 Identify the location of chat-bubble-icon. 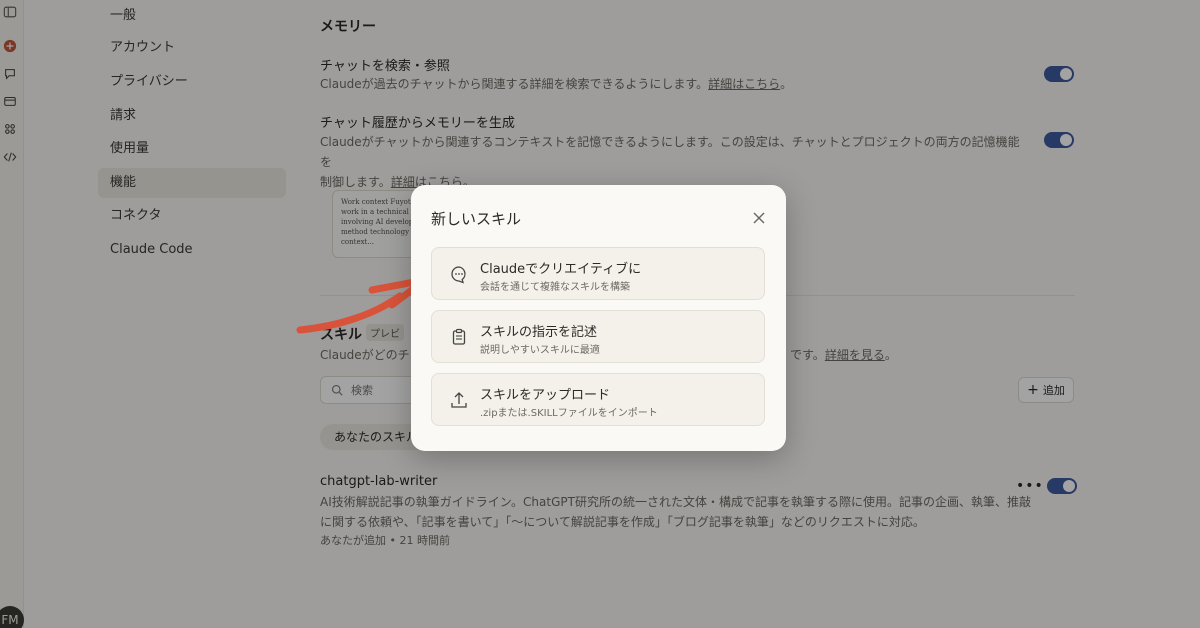
(458, 275).